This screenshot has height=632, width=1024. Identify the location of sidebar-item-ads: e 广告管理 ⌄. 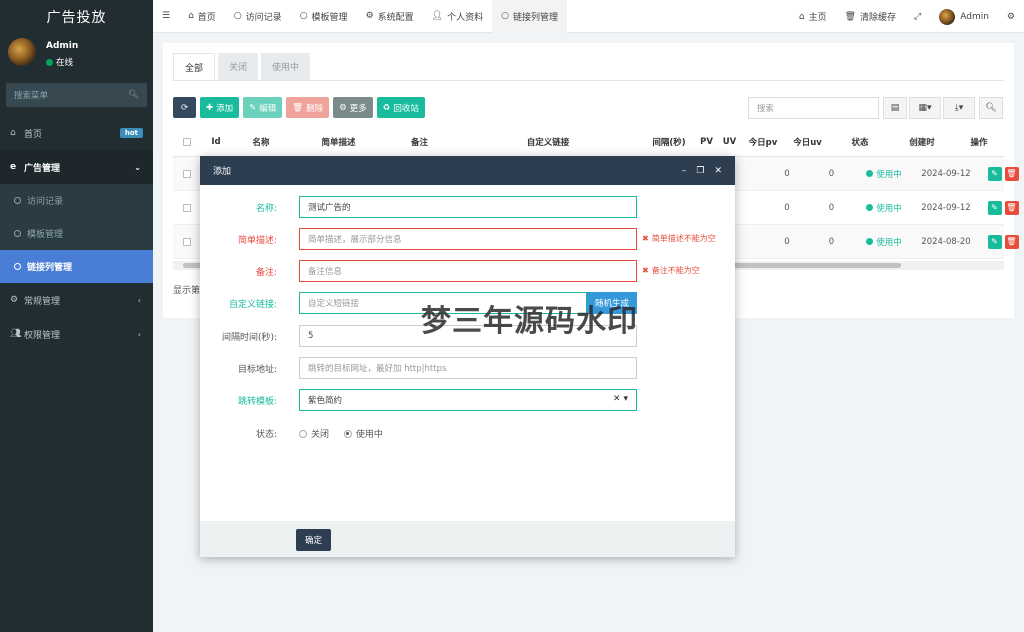
(76, 167).